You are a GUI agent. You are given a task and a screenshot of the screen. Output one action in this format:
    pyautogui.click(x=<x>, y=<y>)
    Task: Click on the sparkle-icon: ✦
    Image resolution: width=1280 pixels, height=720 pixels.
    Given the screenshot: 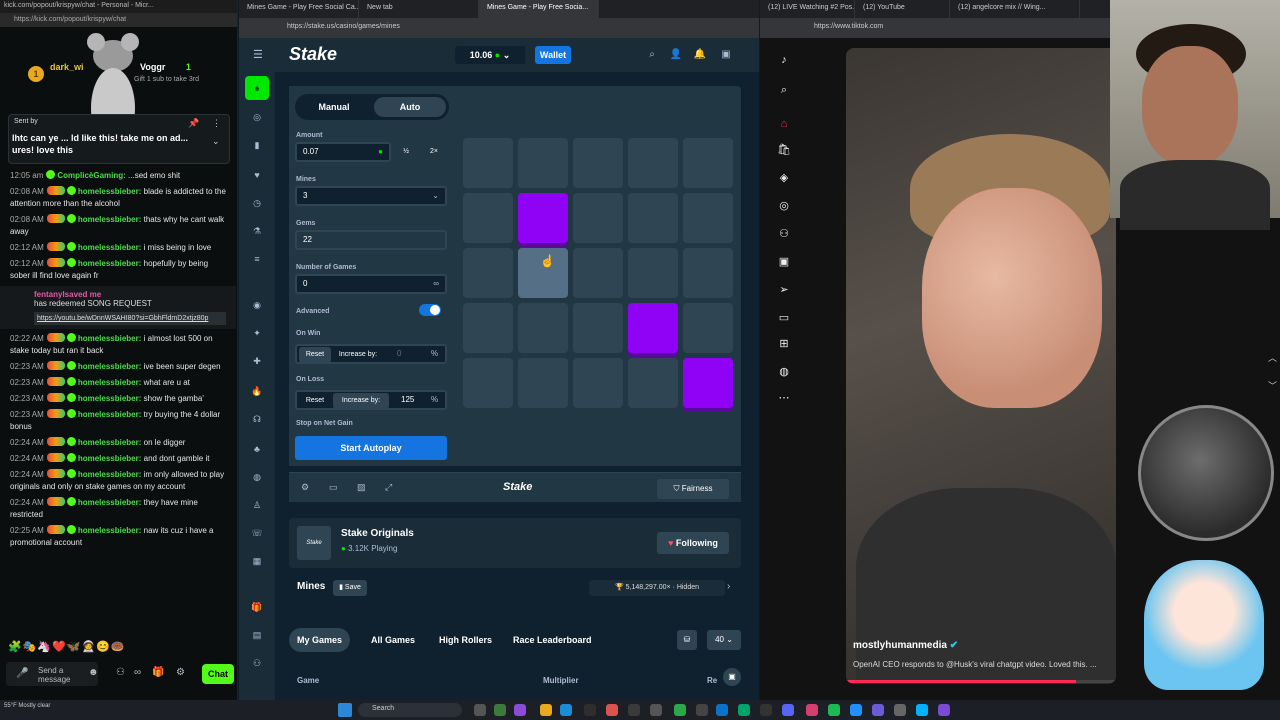 What is the action you would take?
    pyautogui.click(x=257, y=333)
    